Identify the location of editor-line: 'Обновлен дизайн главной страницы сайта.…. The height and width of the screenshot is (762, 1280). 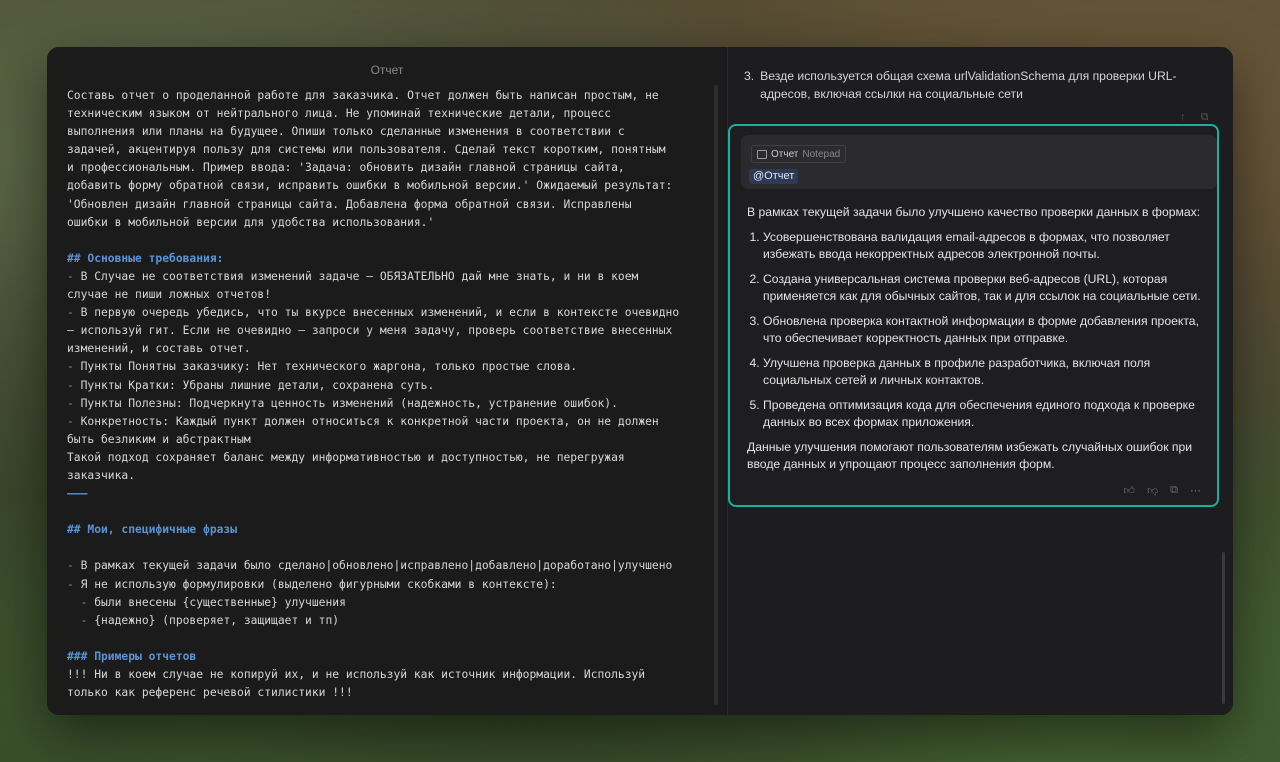
(349, 204).